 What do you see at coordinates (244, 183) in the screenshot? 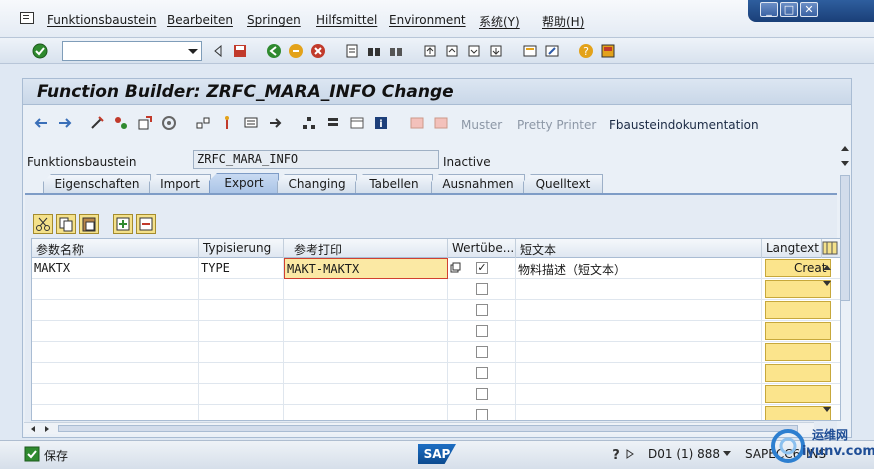
I see `tab-export: Export` at bounding box center [244, 183].